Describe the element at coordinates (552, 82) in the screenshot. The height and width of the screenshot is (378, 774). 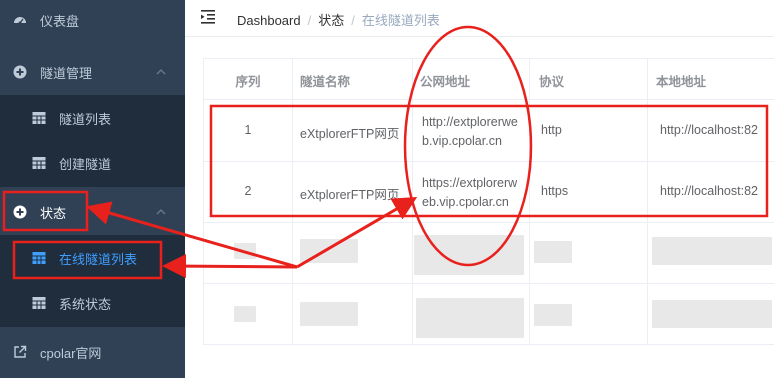
I see `column-header: 协议` at that location.